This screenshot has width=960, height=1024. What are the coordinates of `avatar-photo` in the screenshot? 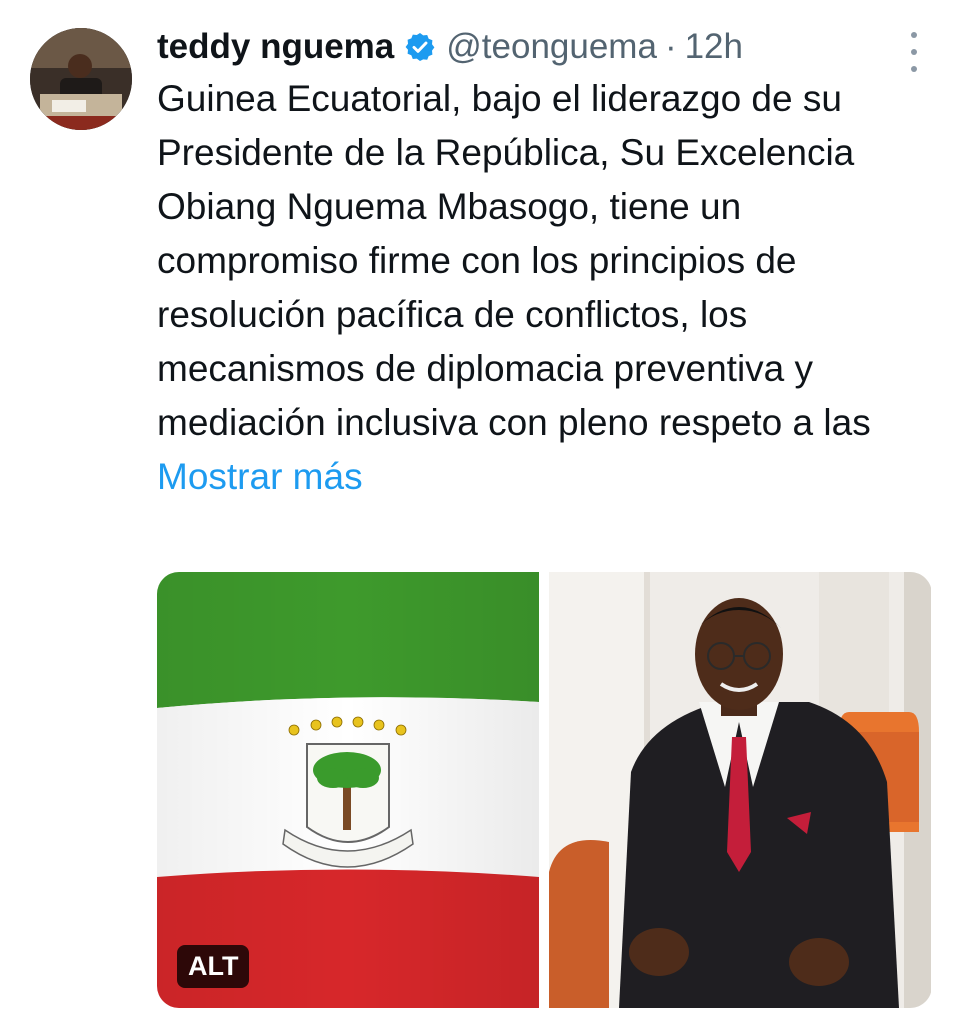 It's located at (81, 79).